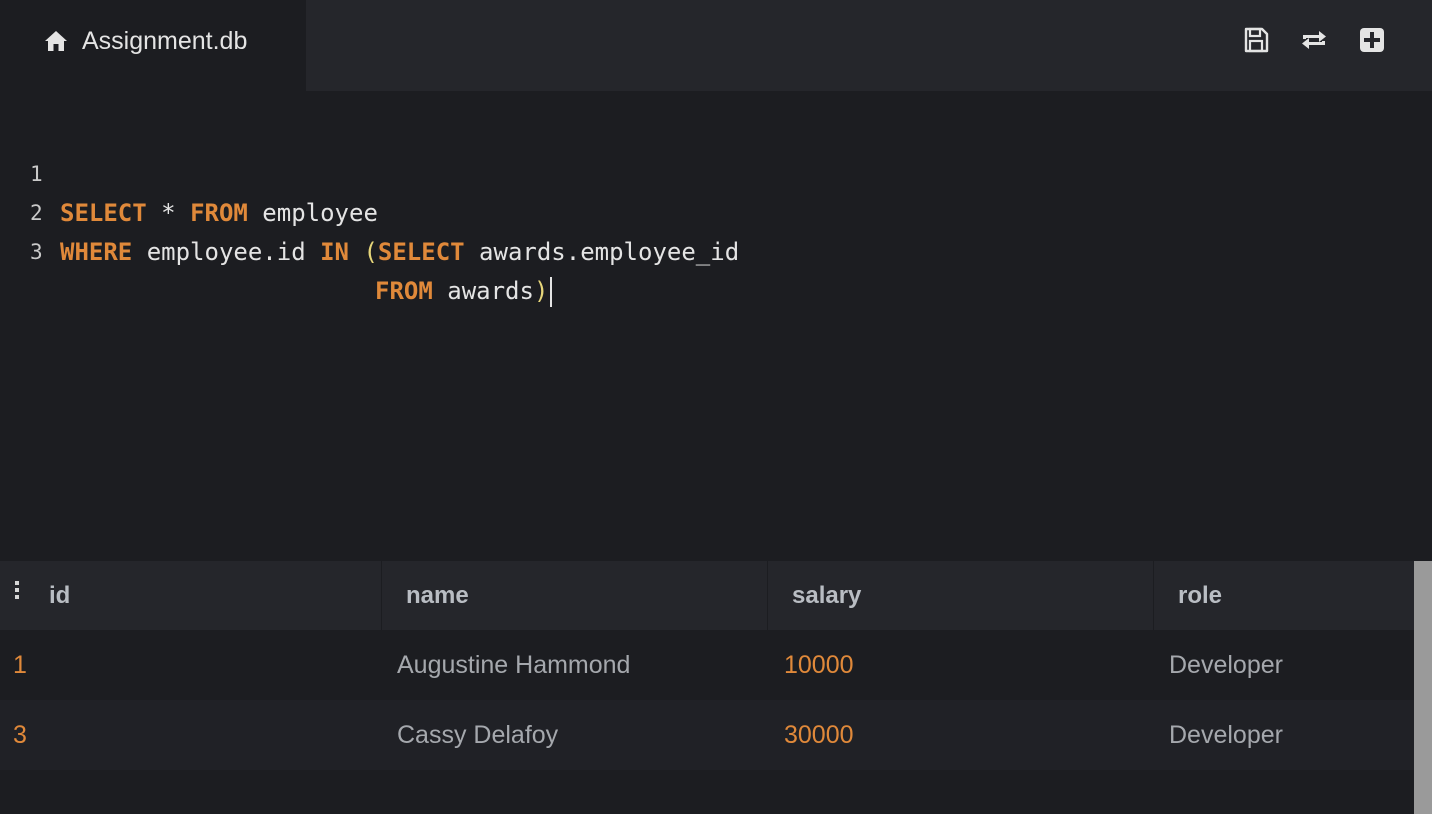 The height and width of the screenshot is (814, 1432). I want to click on code-line-1: SELECT * FROM employee, so click(219, 213).